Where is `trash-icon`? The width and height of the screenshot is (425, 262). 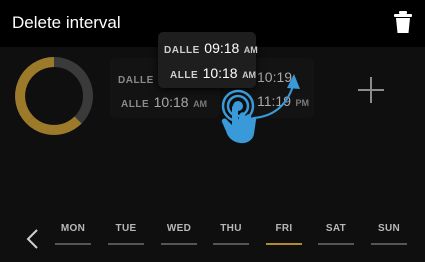
trash-icon is located at coordinates (403, 22).